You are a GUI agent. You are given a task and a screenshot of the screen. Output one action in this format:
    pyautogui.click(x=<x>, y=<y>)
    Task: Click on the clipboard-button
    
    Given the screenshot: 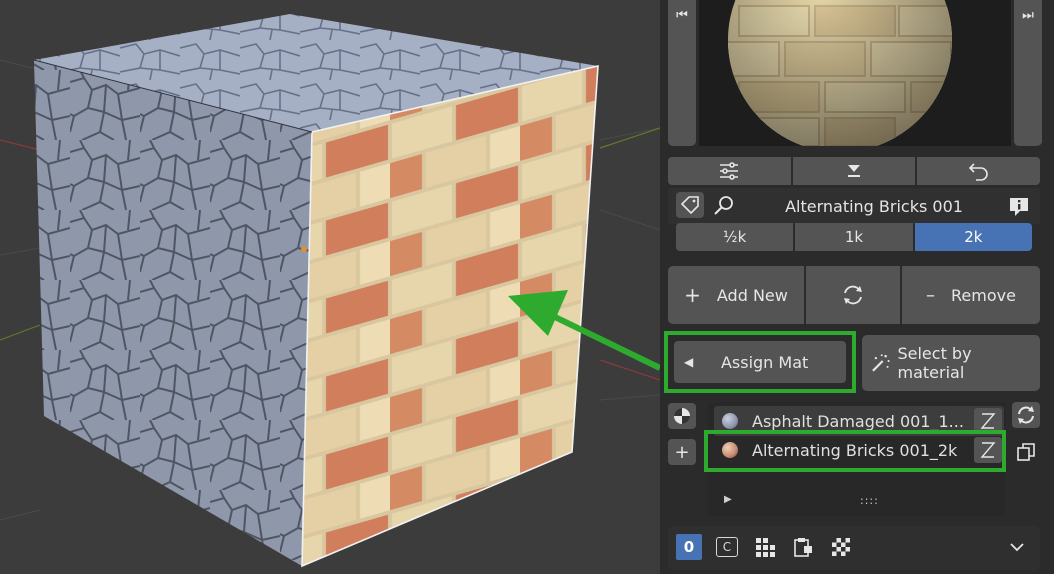 What is the action you would take?
    pyautogui.click(x=803, y=547)
    